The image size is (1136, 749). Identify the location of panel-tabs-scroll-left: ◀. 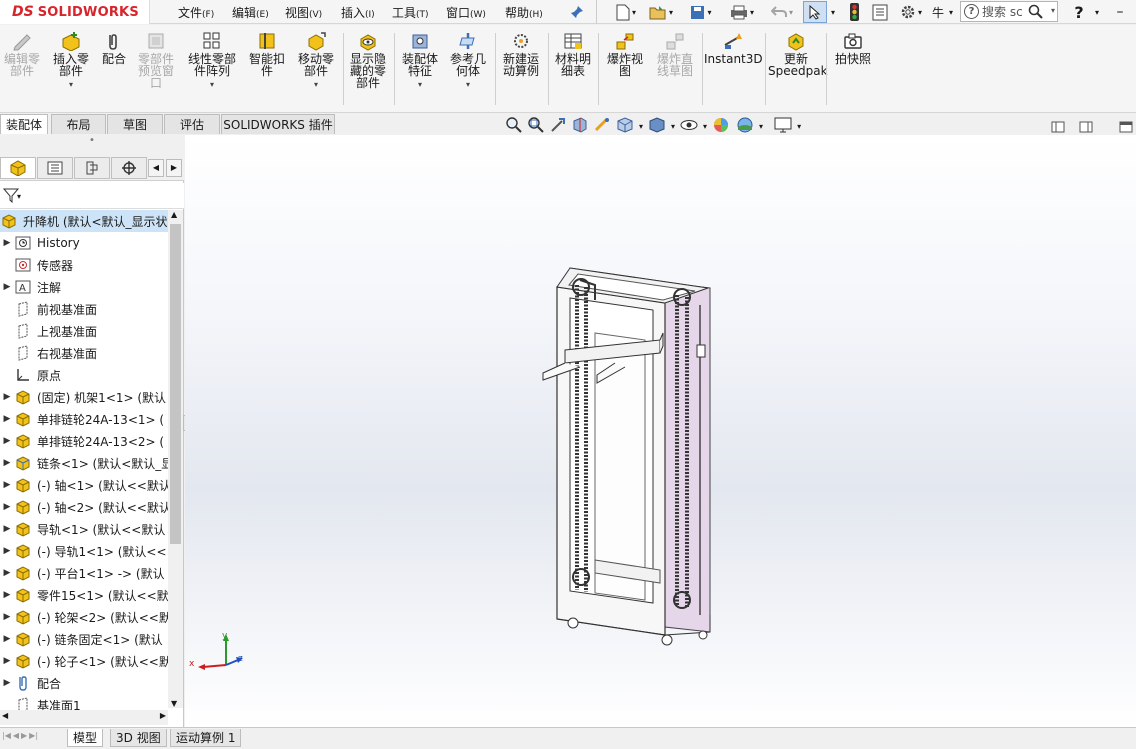
(156, 168).